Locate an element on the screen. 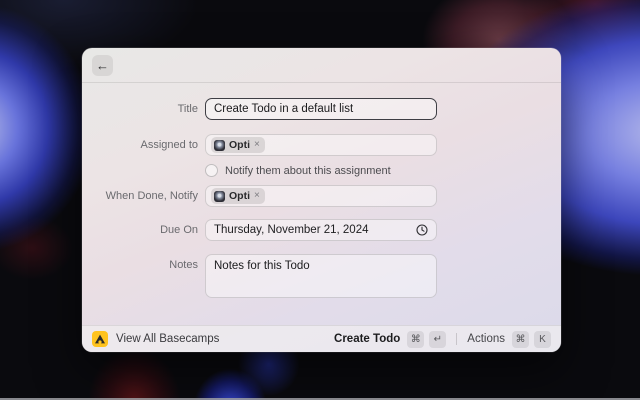 This screenshot has width=640, height=400. when-done-notify-field: Opti × is located at coordinates (321, 196).